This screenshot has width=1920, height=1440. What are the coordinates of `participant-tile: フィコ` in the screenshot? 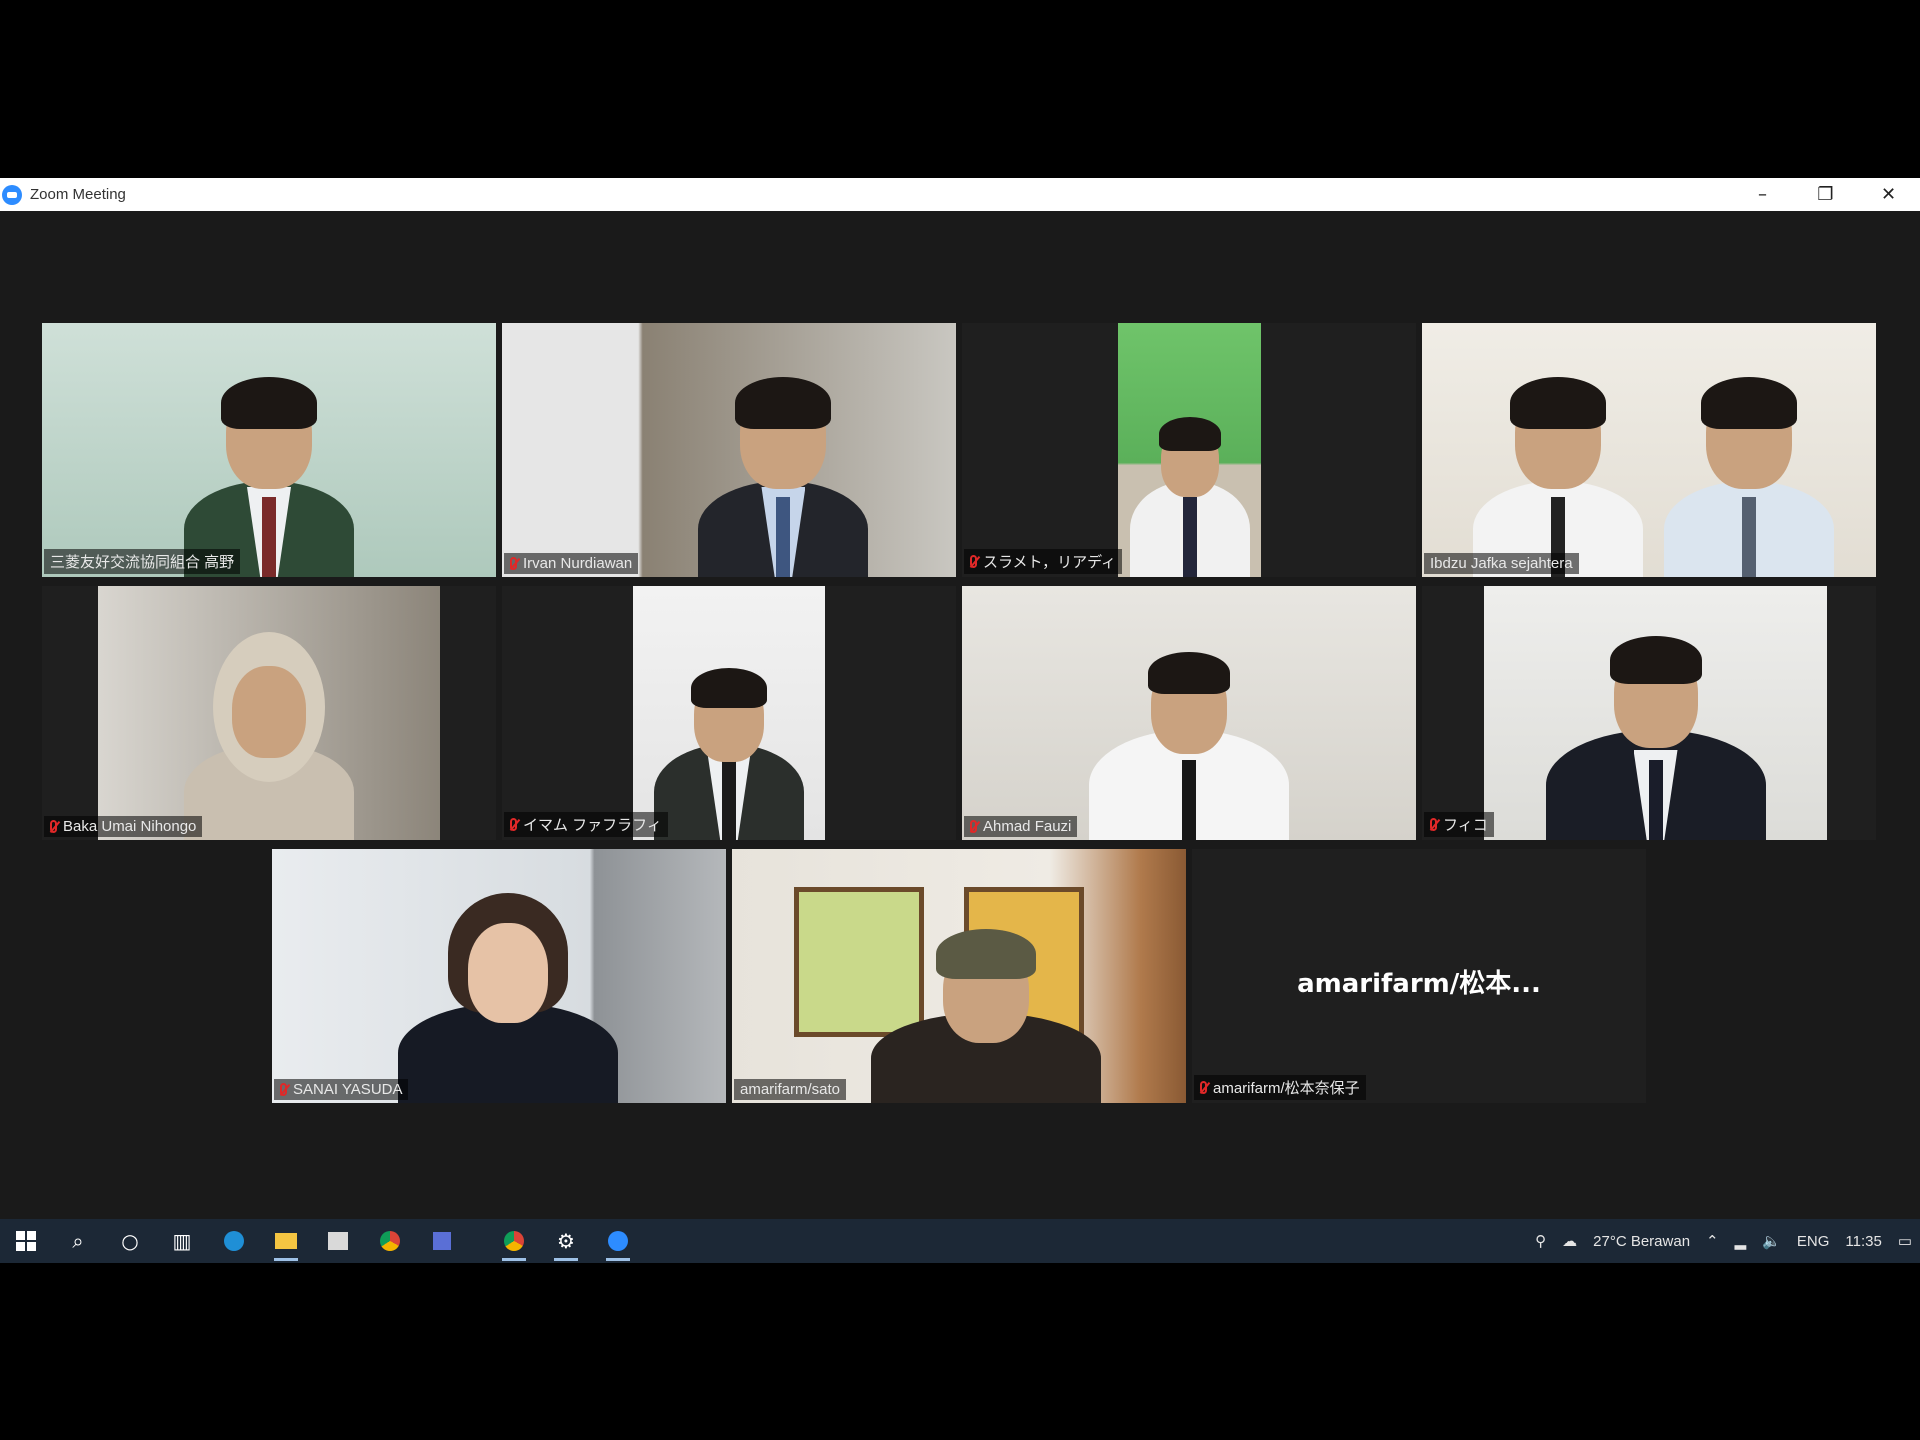 It's located at (1649, 713).